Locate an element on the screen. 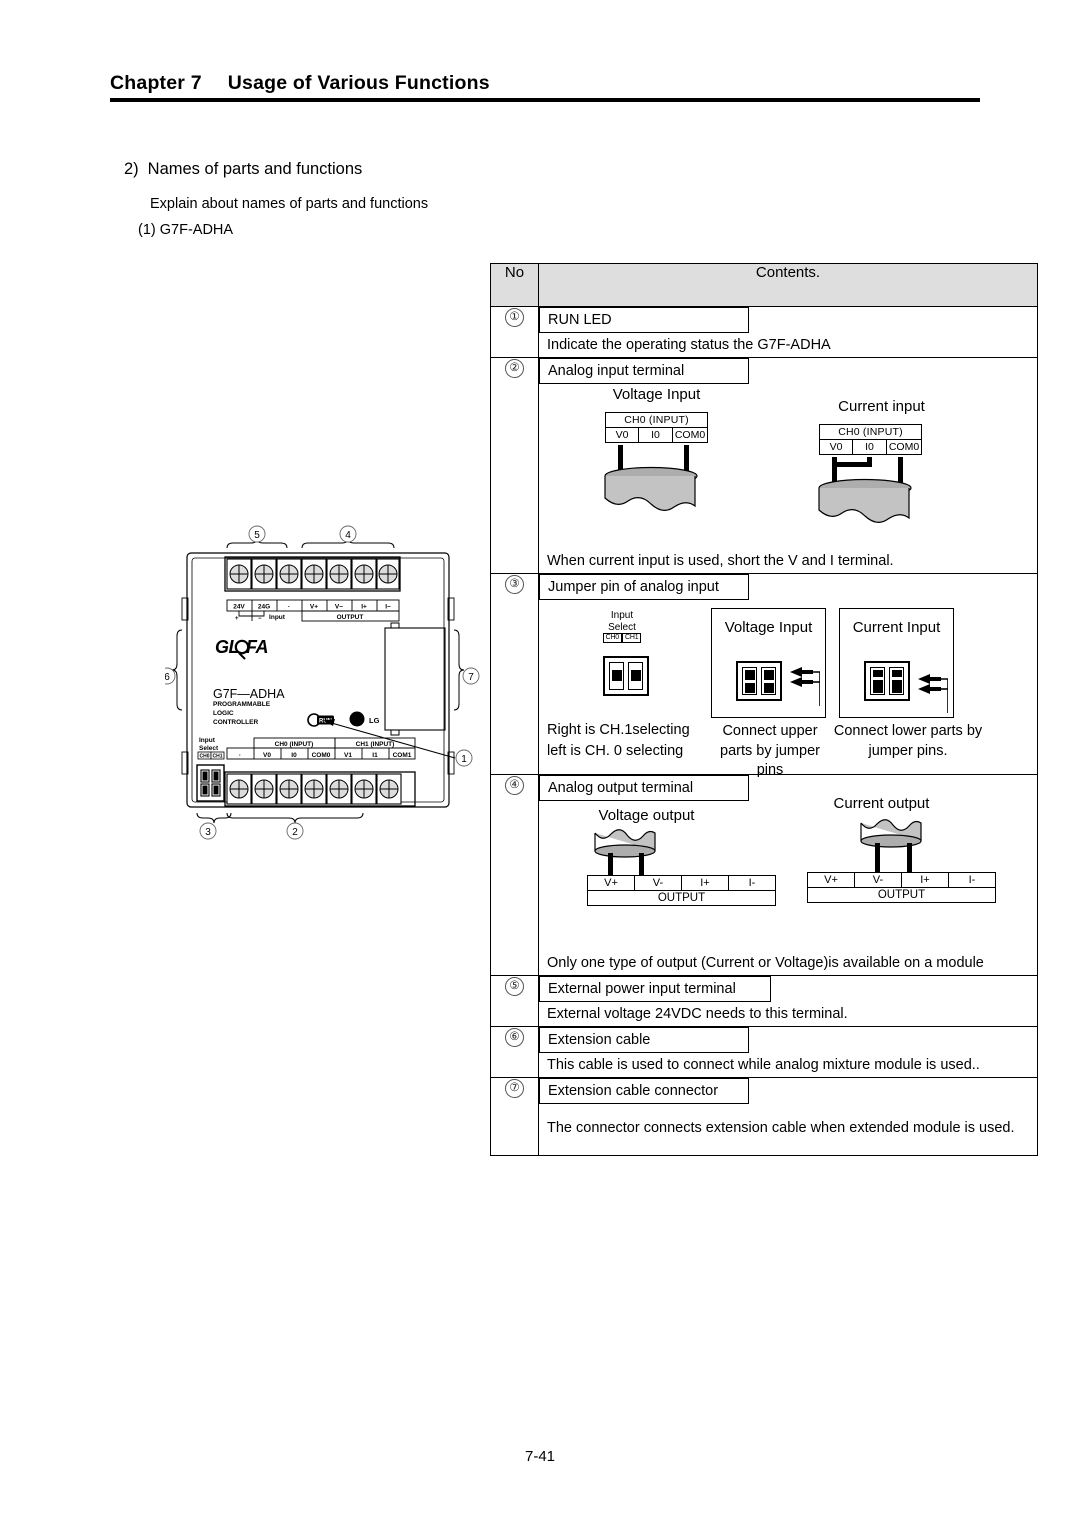 The width and height of the screenshot is (1080, 1528). current-input-box: Current Input is located at coordinates (896, 663).